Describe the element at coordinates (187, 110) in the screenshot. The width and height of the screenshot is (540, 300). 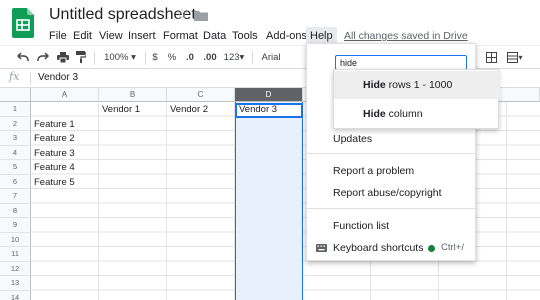
I see `cell-c1: Vendor 2` at that location.